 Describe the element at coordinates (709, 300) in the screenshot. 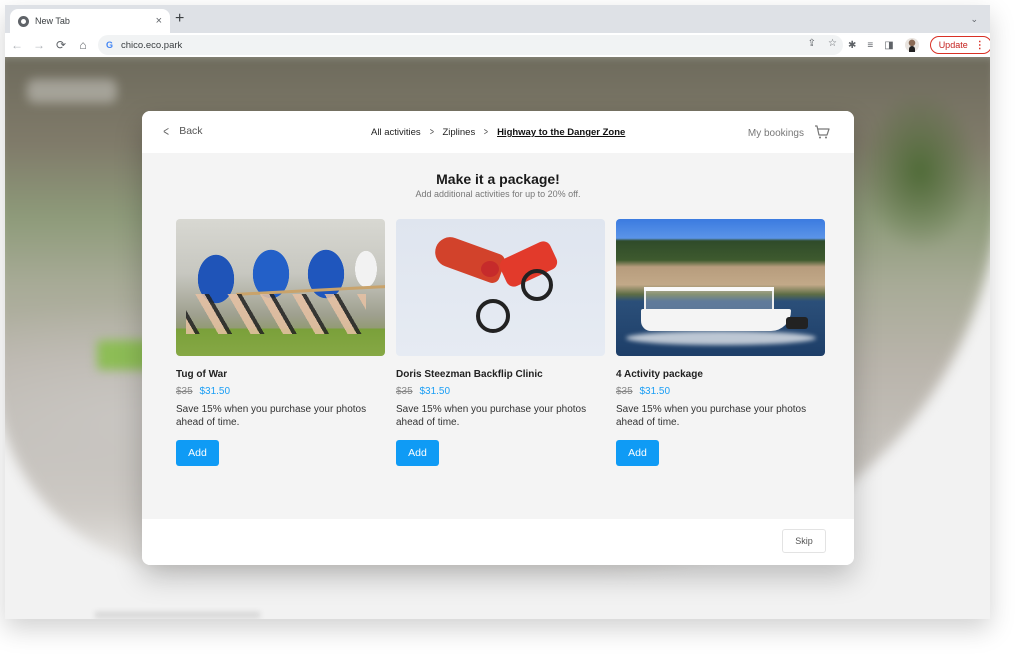

I see `cabin-shape` at that location.